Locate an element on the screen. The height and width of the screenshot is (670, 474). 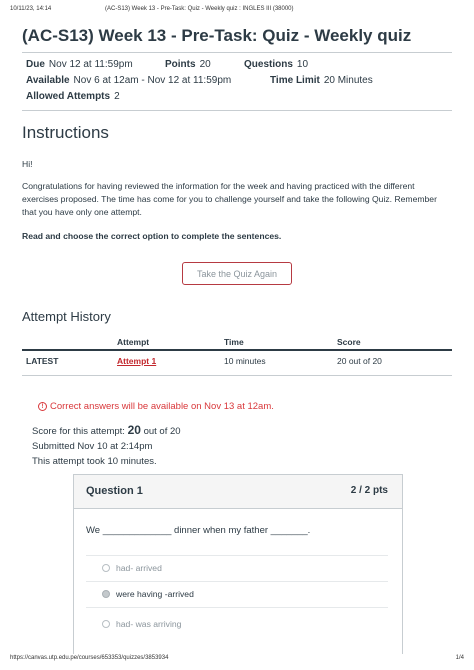
points-info: Points 20 is located at coordinates (188, 64).